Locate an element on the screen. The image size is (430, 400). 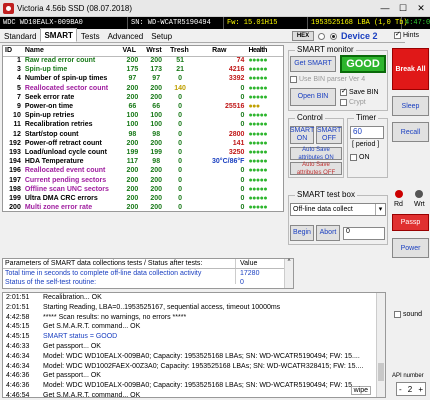
scroll-up-icon: ^ is located at coordinates (289, 262).